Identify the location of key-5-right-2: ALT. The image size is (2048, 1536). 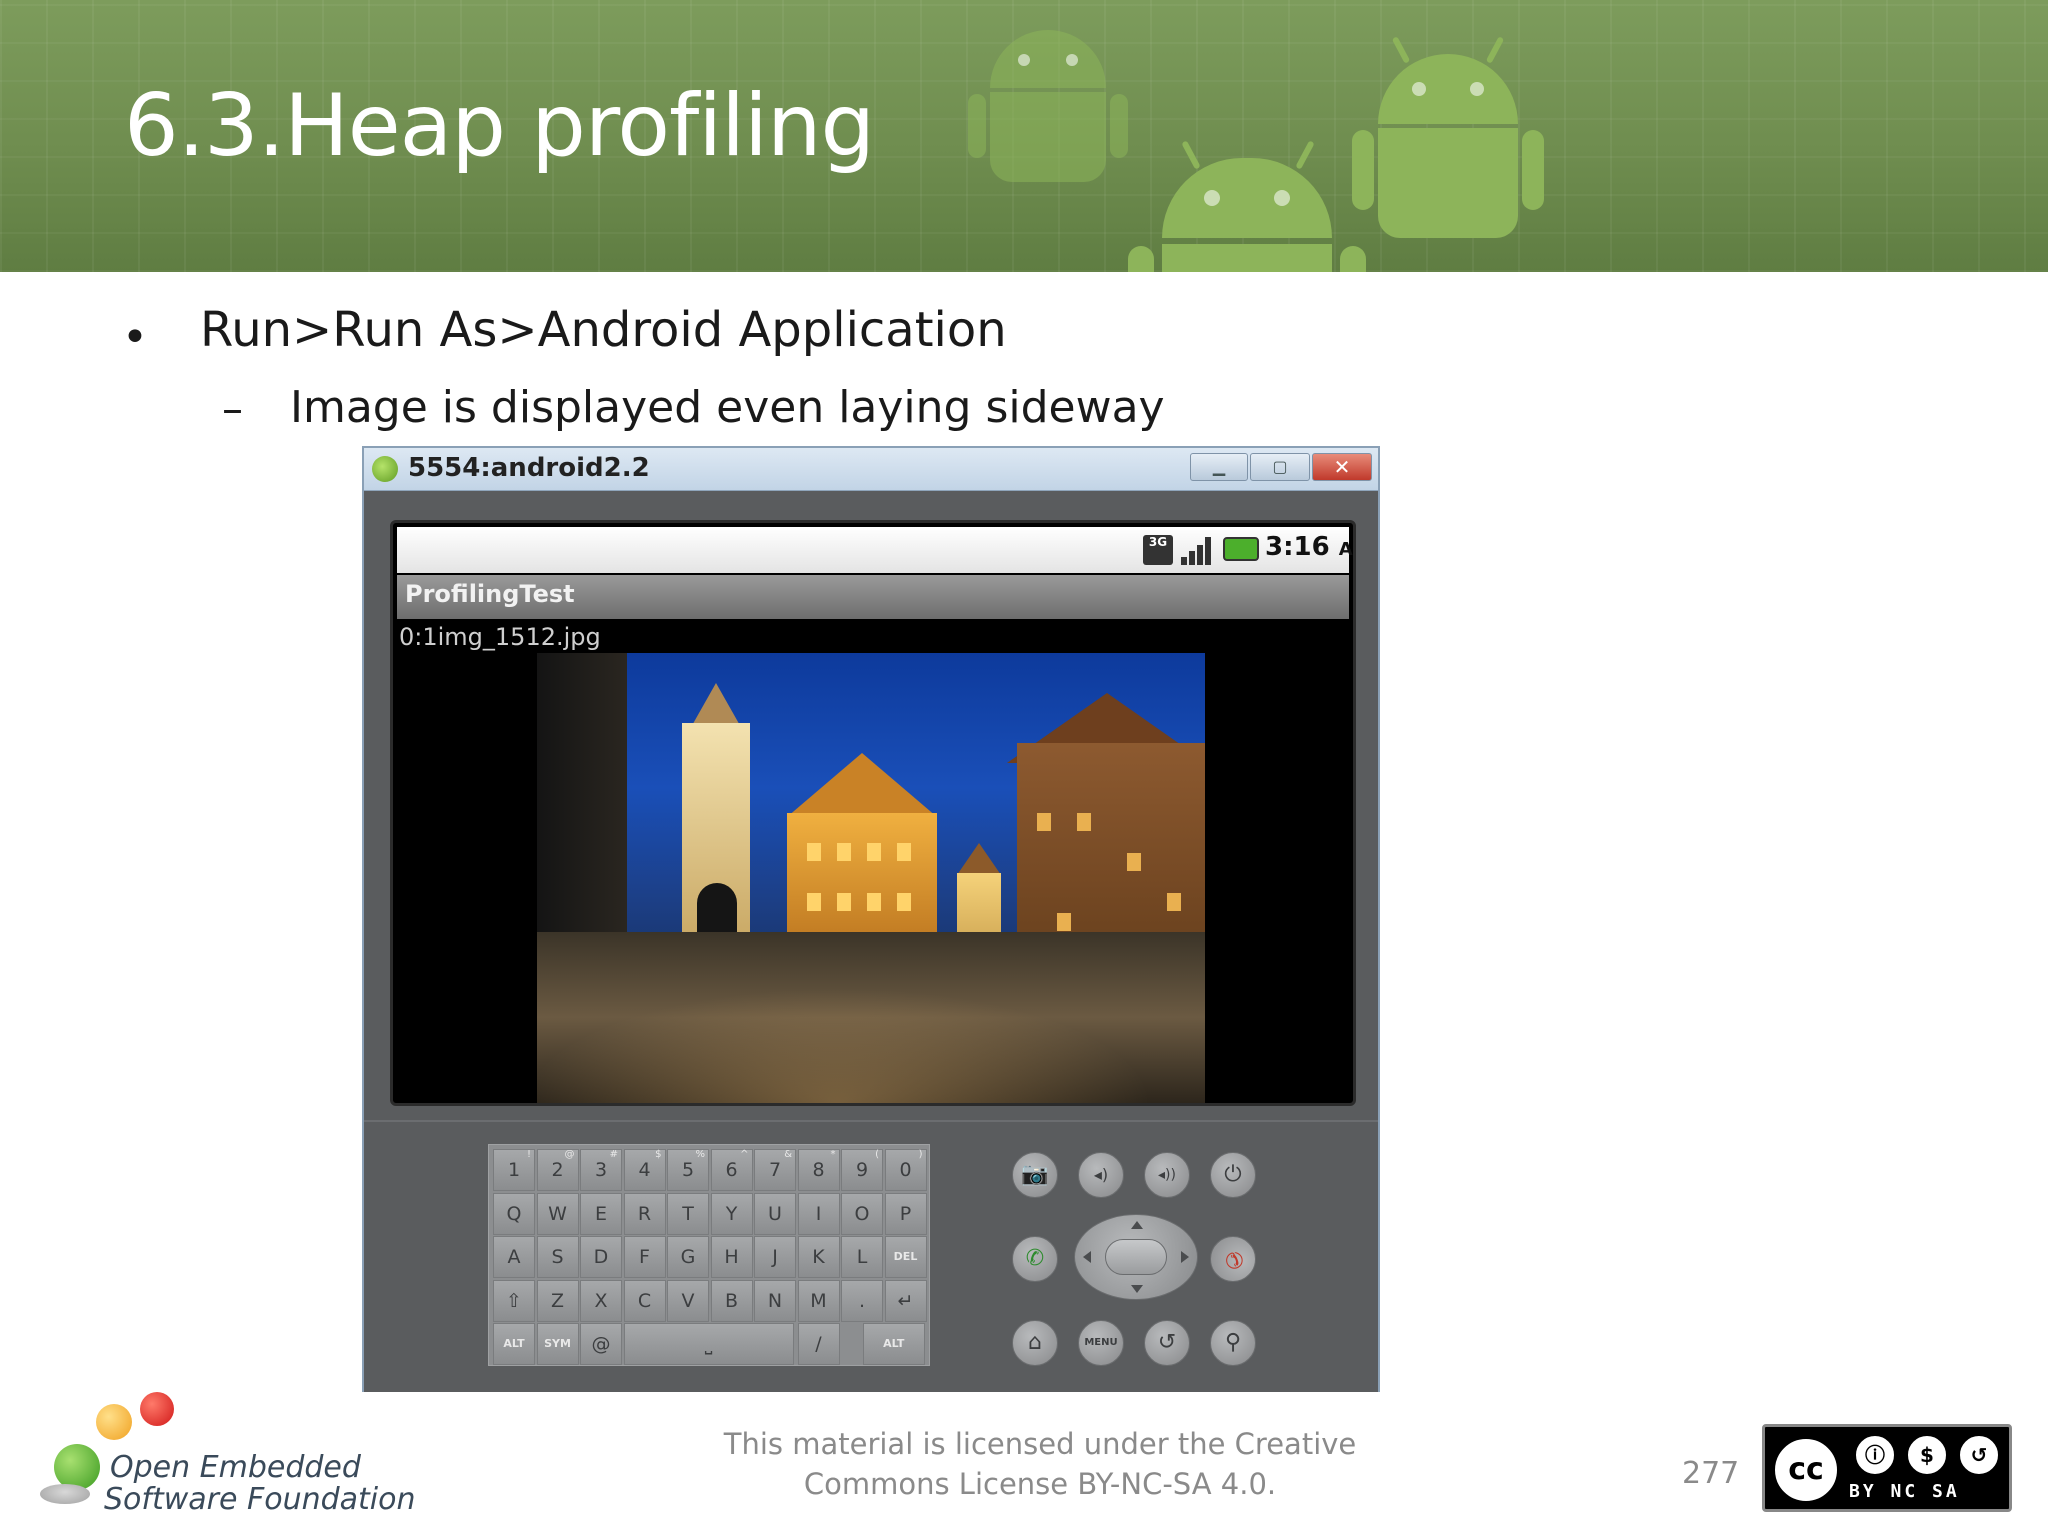
(893, 1344).